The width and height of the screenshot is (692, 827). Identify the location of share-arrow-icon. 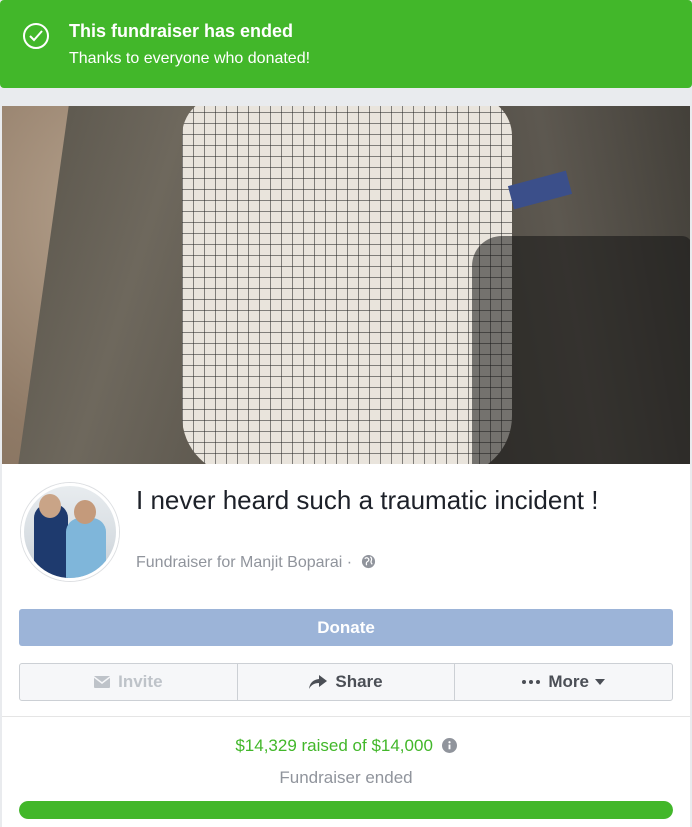
(318, 682).